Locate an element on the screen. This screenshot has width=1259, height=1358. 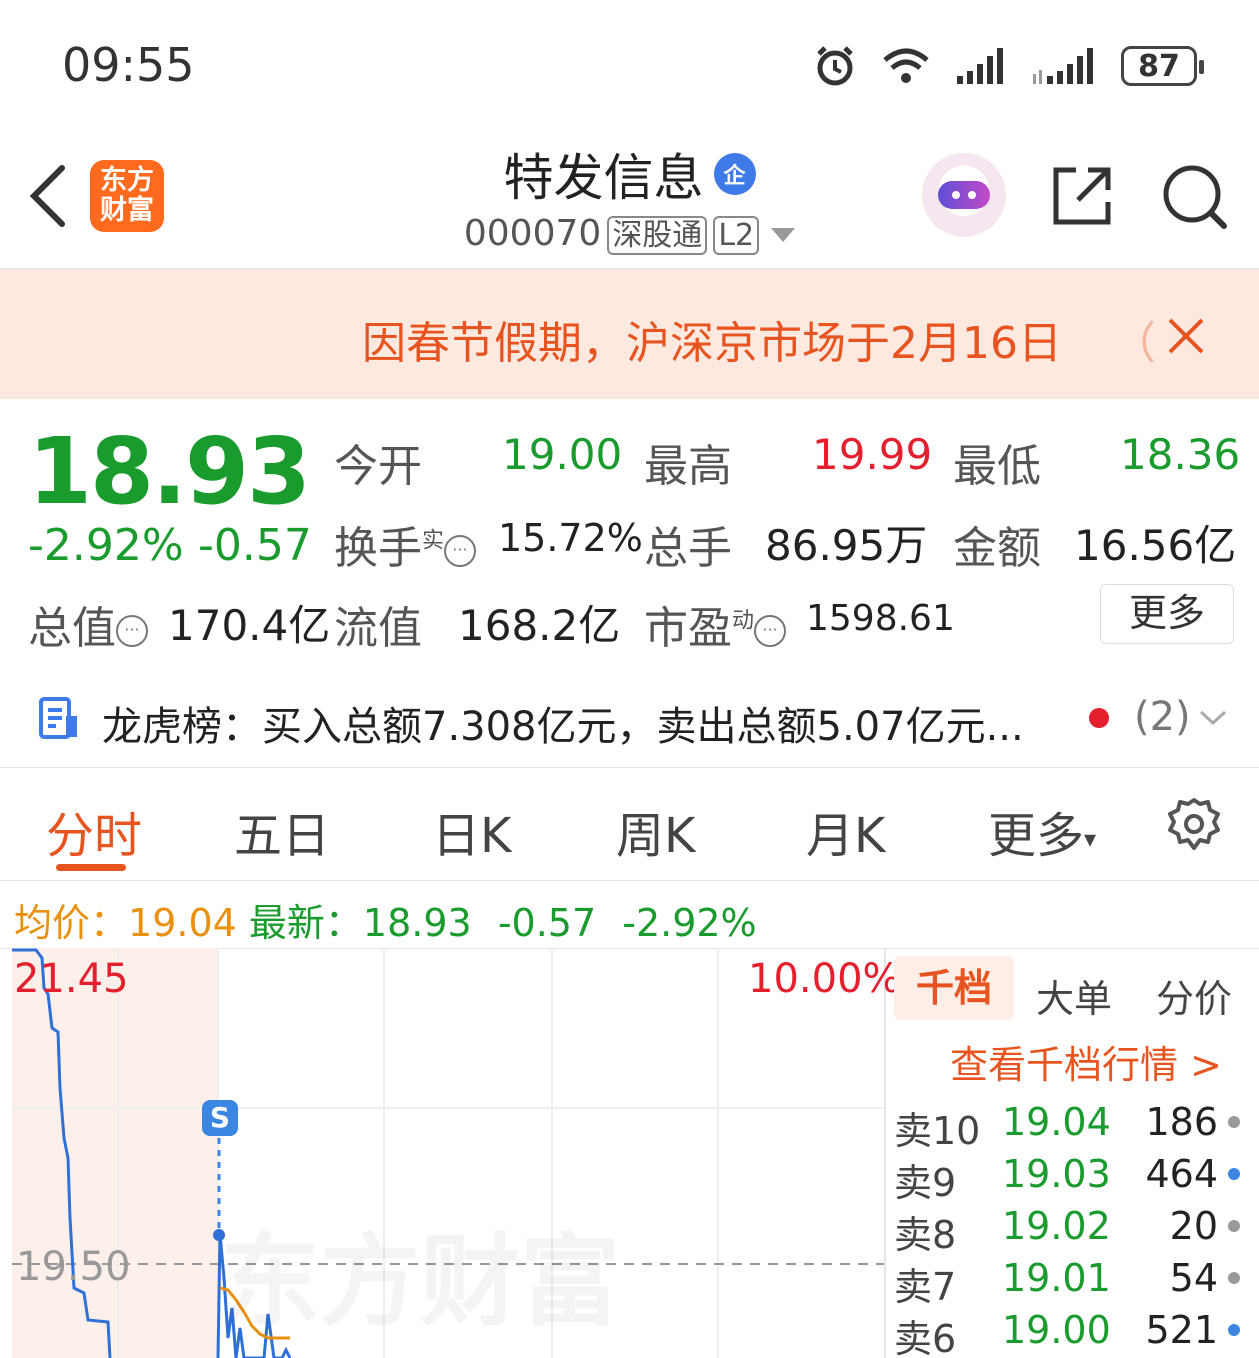
pe-label: 市盈动 ··· is located at coordinates (715, 624).